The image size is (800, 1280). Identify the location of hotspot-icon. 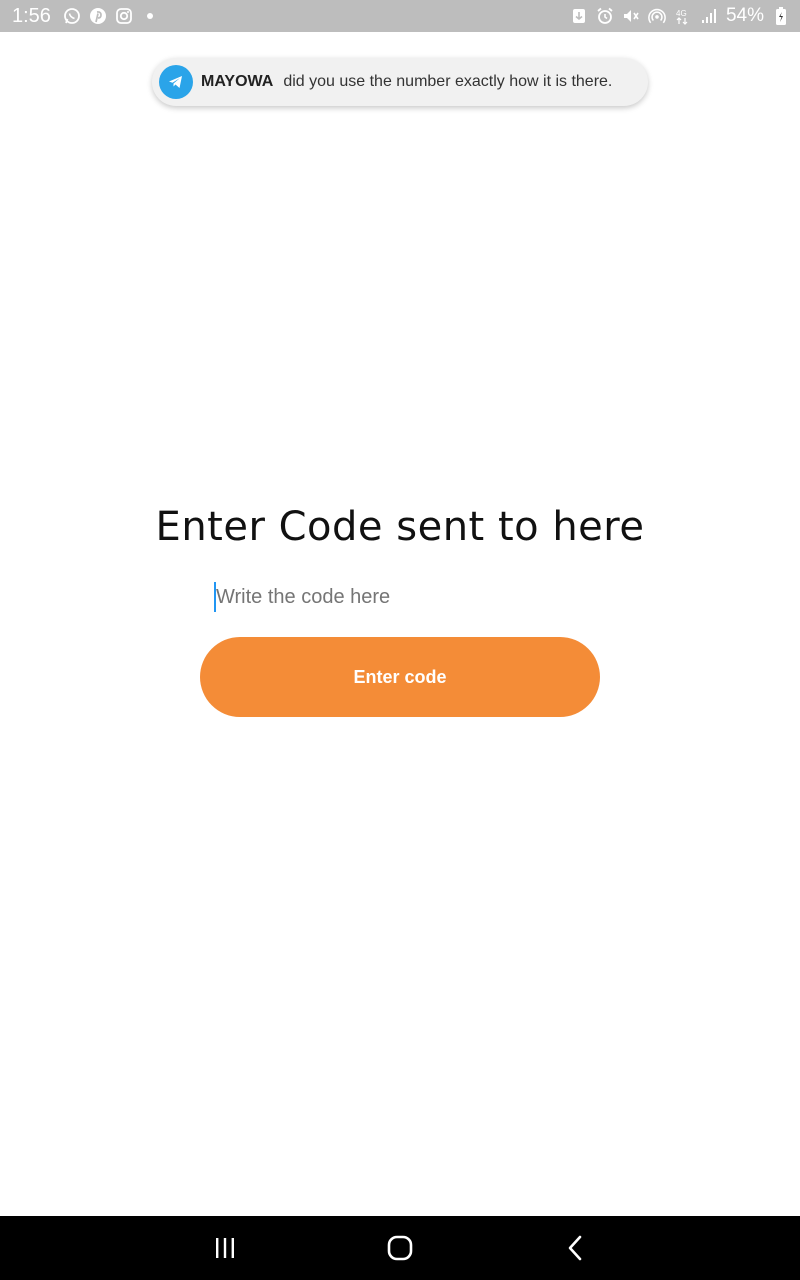
(657, 16).